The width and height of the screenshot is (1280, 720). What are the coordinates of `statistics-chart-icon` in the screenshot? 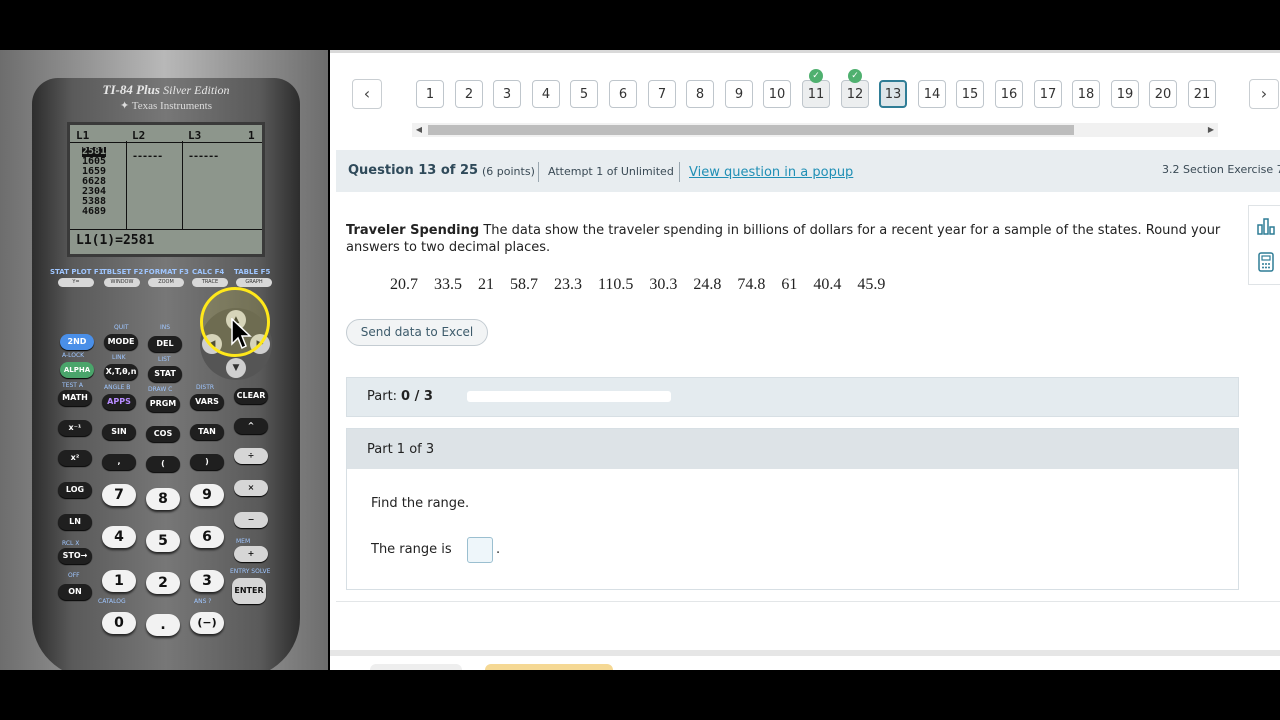 It's located at (1266, 226).